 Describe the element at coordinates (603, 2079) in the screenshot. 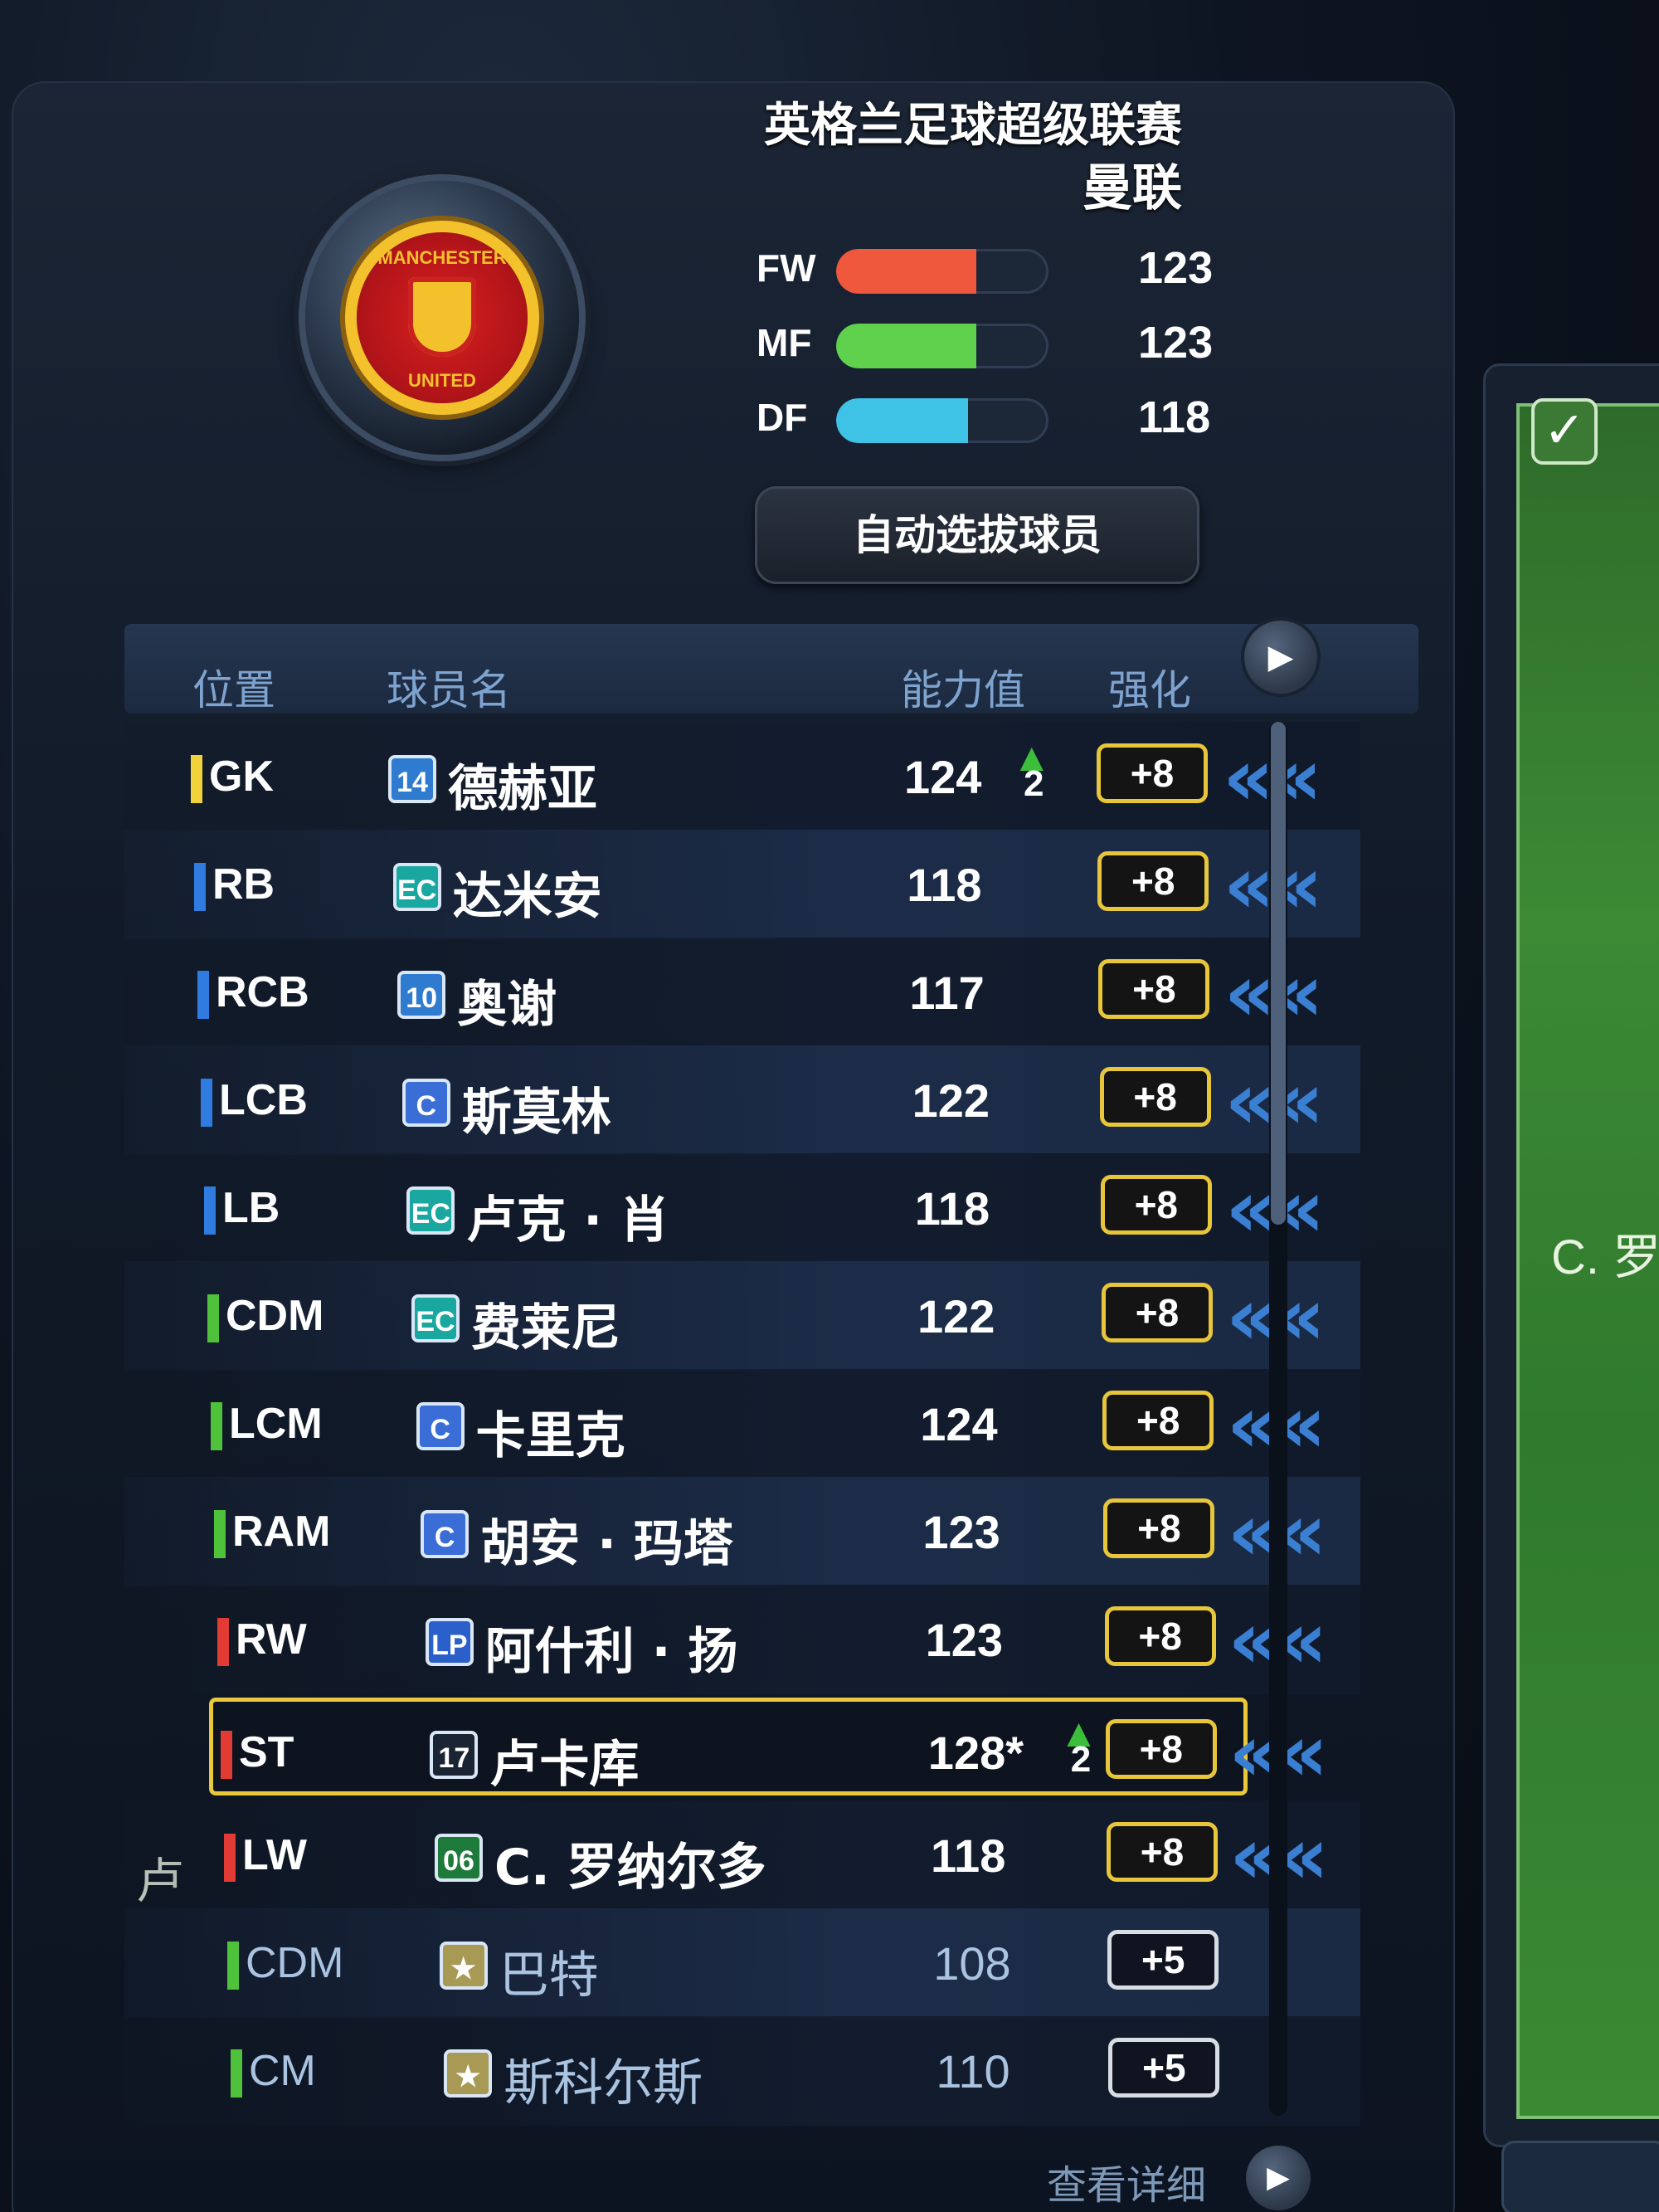

I see `player-name: 斯科尔斯` at that location.